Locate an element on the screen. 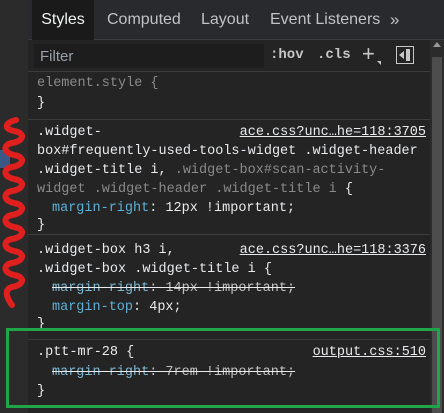 The image size is (444, 413). tab-styles: Styles is located at coordinates (63, 20).